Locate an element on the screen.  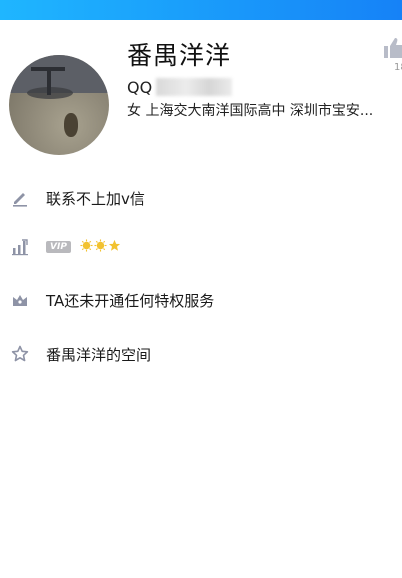
qq-label: QQ is located at coordinates (140, 87).